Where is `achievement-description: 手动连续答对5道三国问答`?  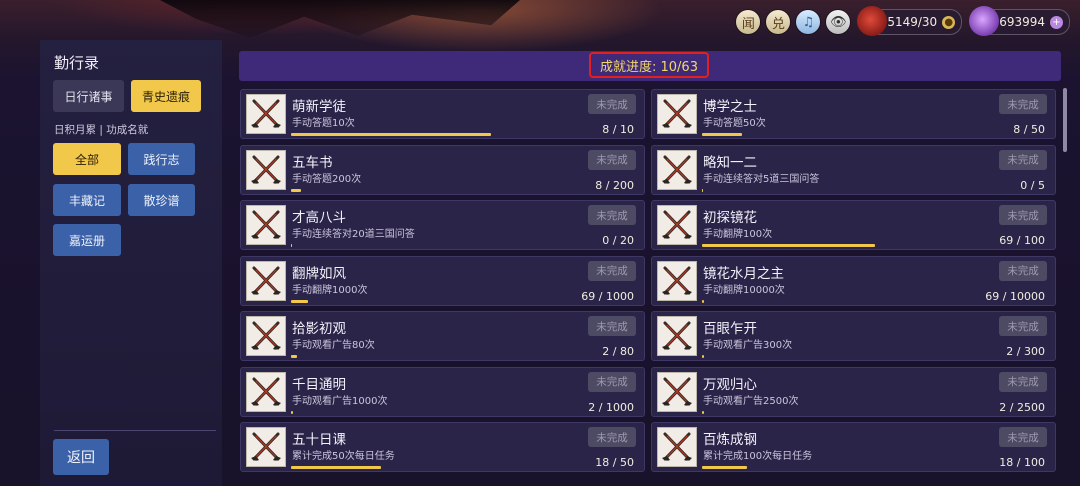
achievement-description: 手动连续答对5道三国问答 is located at coordinates (761, 179).